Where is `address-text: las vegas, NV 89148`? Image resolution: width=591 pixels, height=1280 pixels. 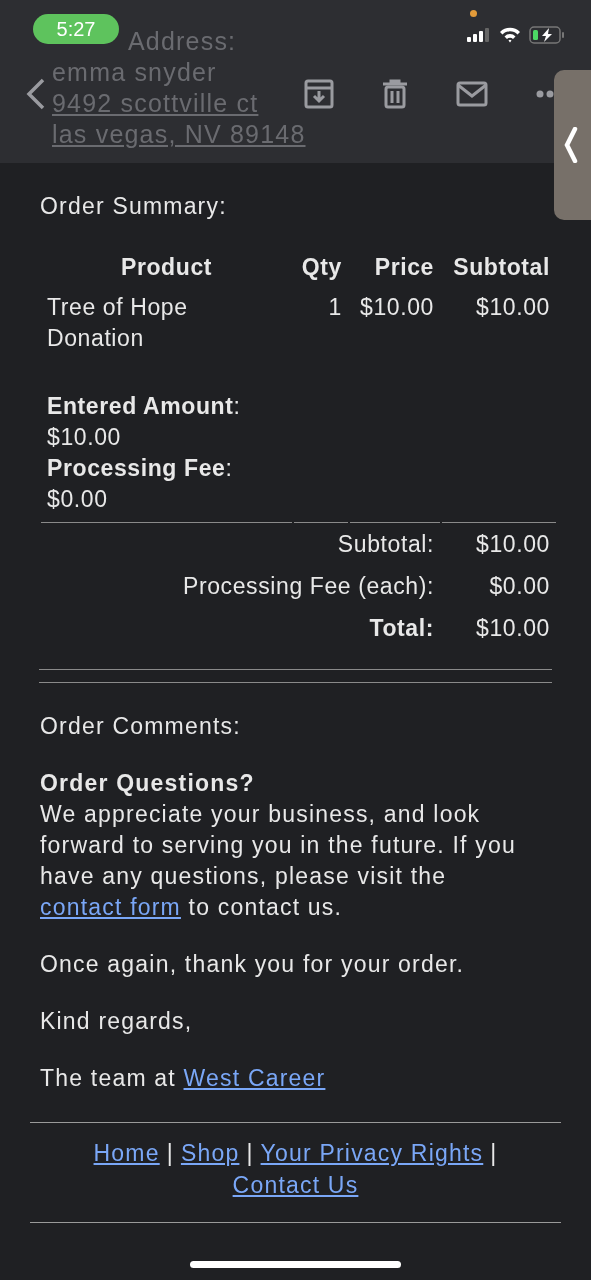 address-text: las vegas, NV 89148 is located at coordinates (179, 134).